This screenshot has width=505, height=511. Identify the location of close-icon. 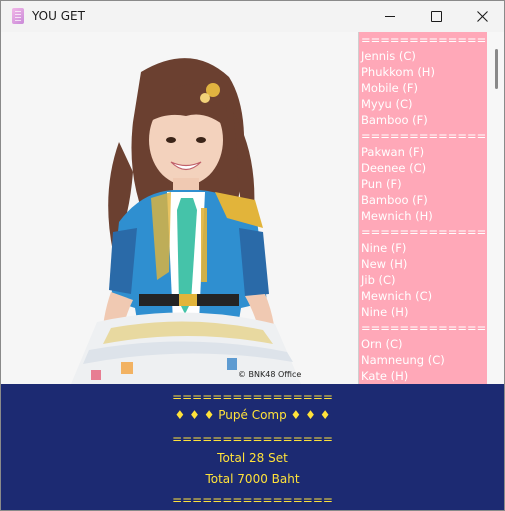
(482, 16).